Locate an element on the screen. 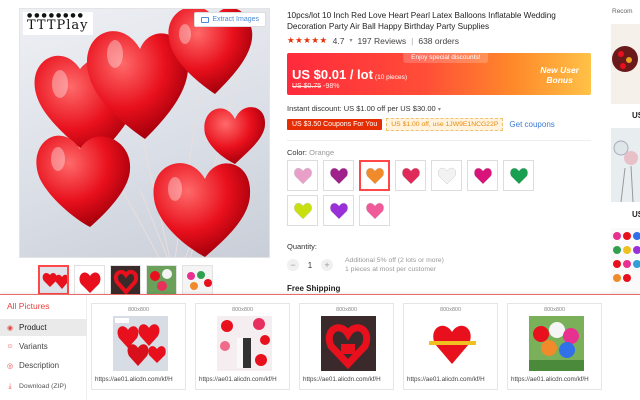 The height and width of the screenshot is (400, 640). color-label: Color: Orange is located at coordinates (310, 152).